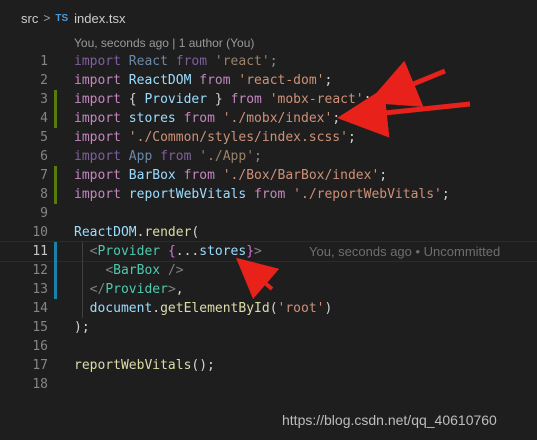 This screenshot has height=440, width=537. What do you see at coordinates (257, 278) in the screenshot?
I see `arrow-annotation-line11` at bounding box center [257, 278].